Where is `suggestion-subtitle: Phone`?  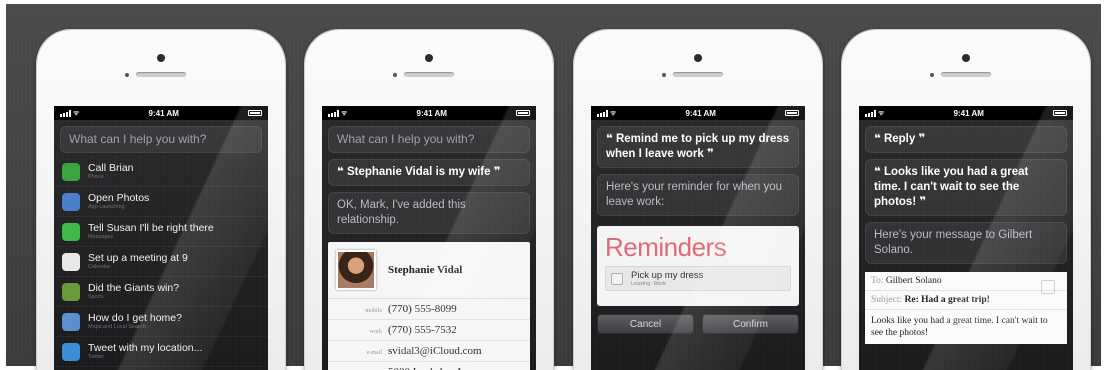 suggestion-subtitle: Phone is located at coordinates (96, 177).